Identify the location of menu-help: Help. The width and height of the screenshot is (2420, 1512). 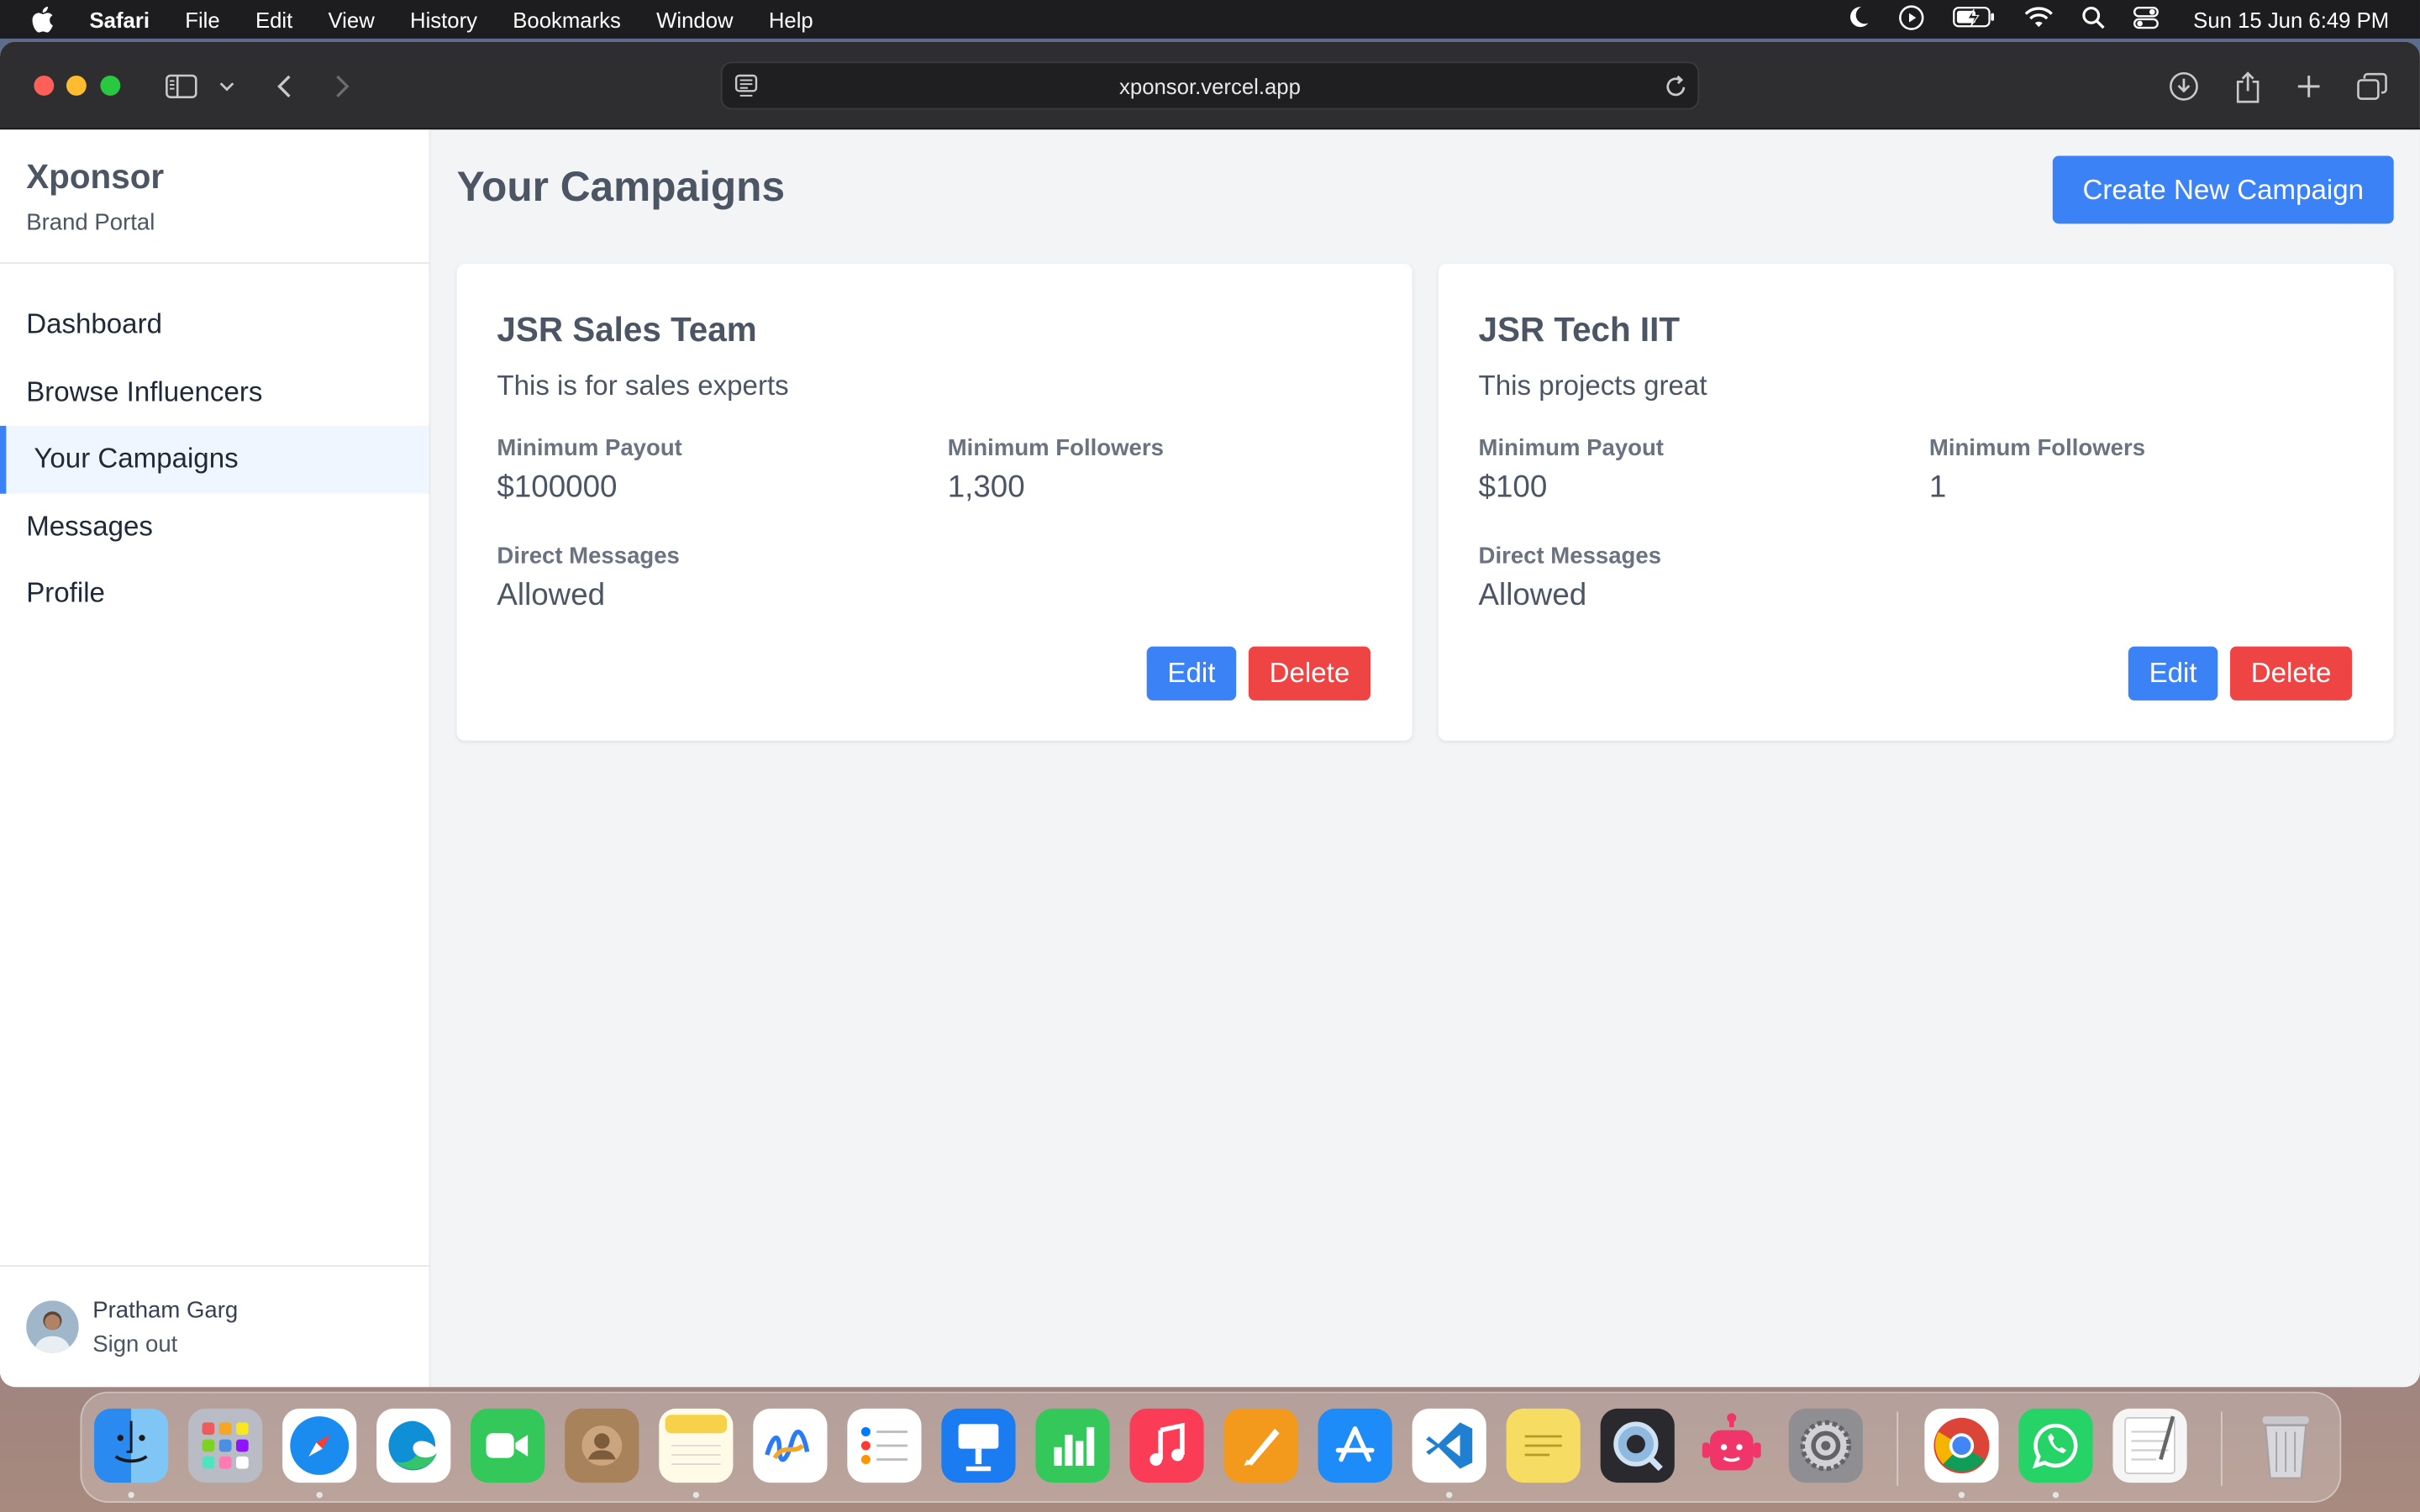
(791, 19).